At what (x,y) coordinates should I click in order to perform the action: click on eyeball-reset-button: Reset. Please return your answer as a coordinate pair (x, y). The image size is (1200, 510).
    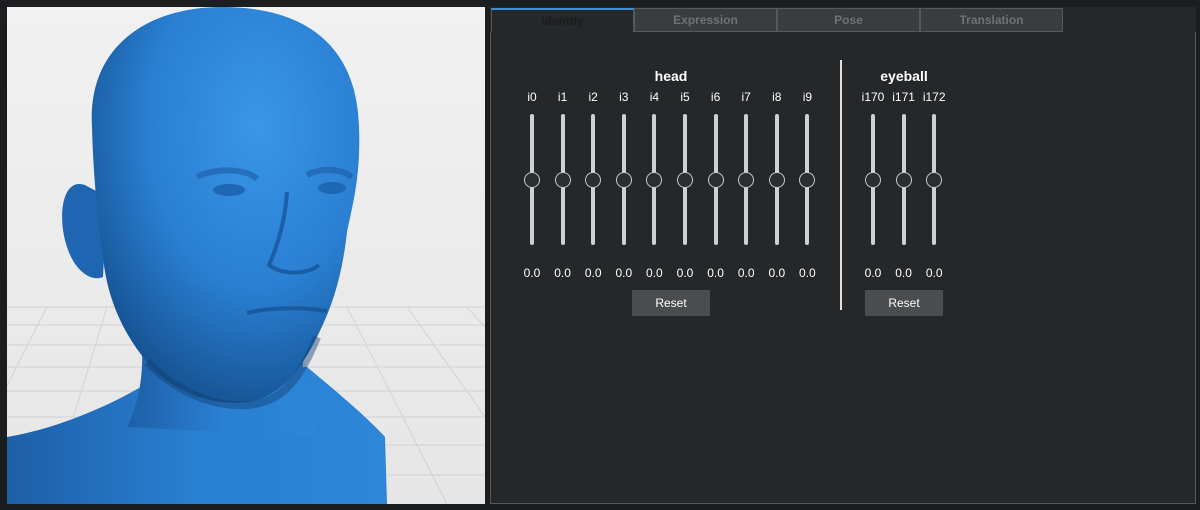
    Looking at the image, I should click on (904, 303).